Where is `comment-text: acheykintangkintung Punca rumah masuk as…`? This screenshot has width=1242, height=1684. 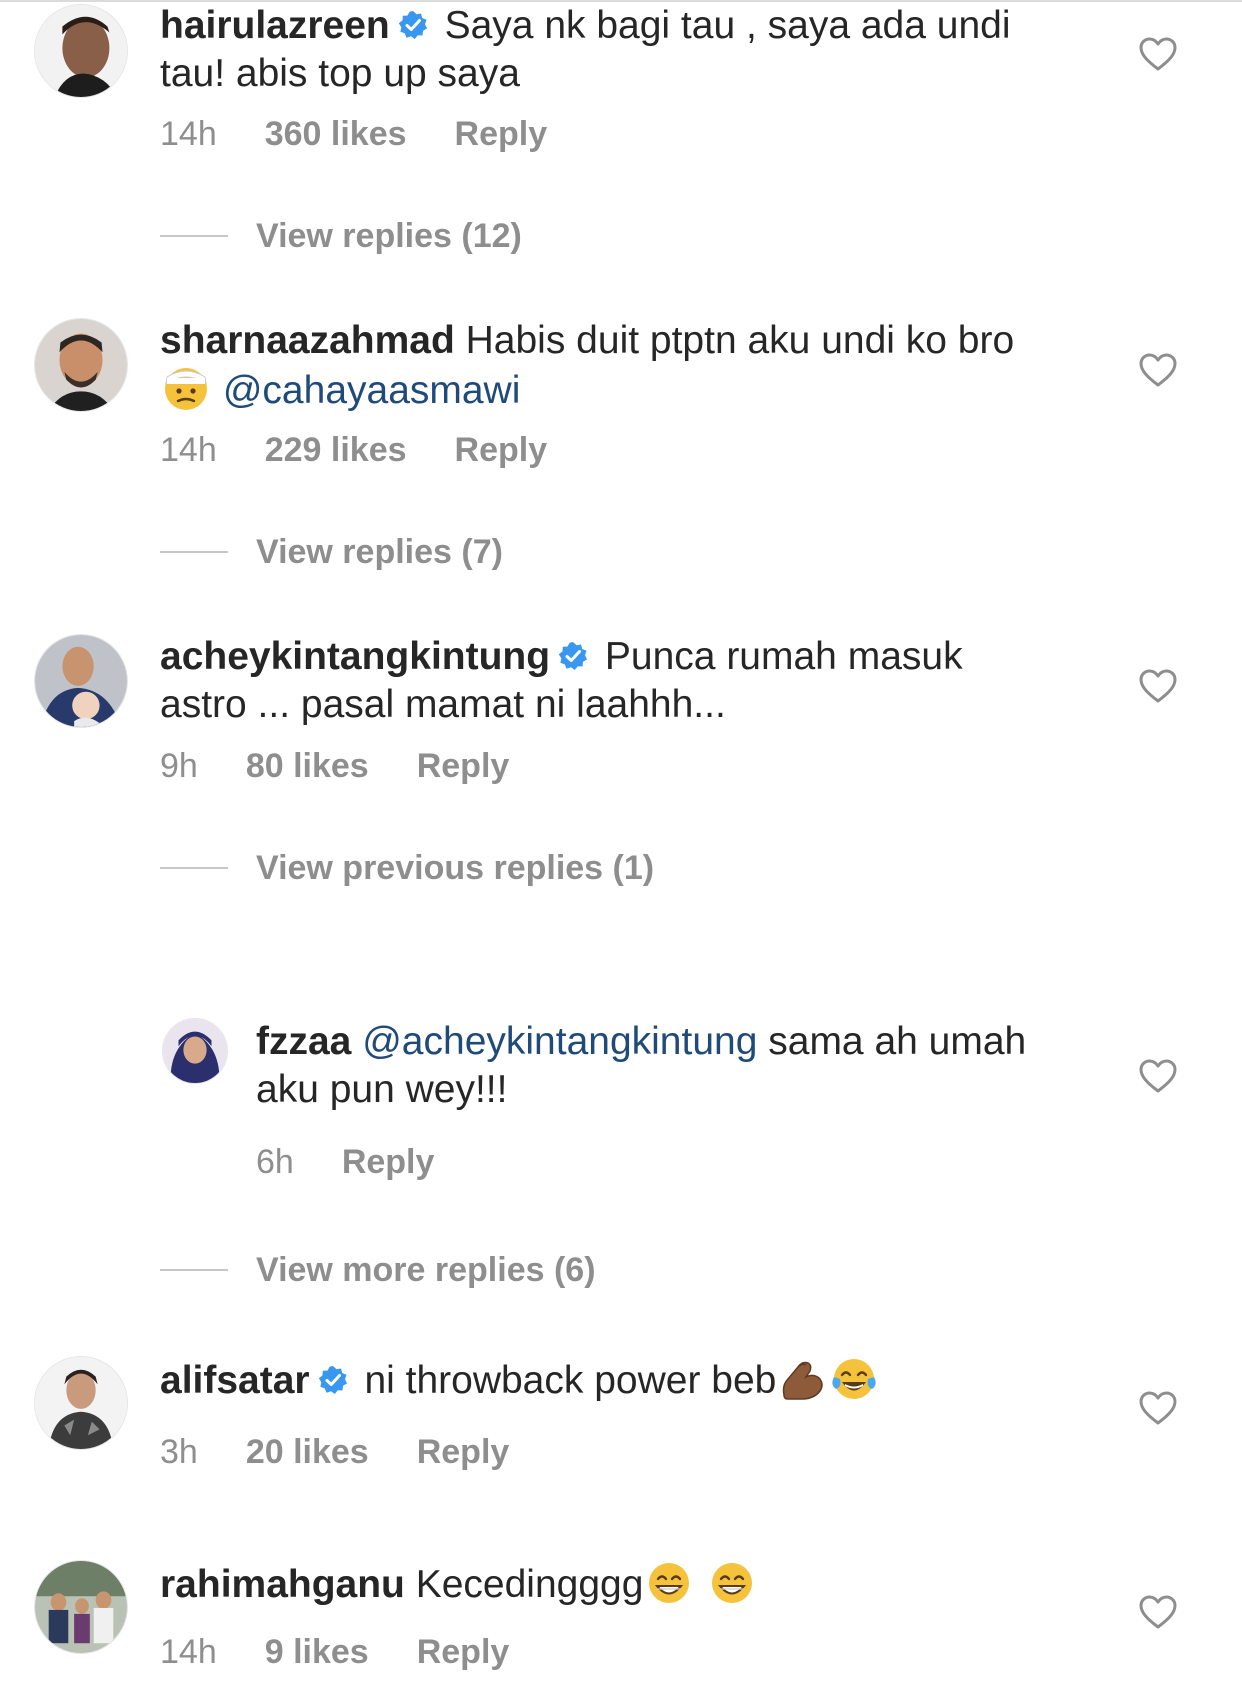 comment-text: acheykintangkintung Punca rumah masuk as… is located at coordinates (610, 681).